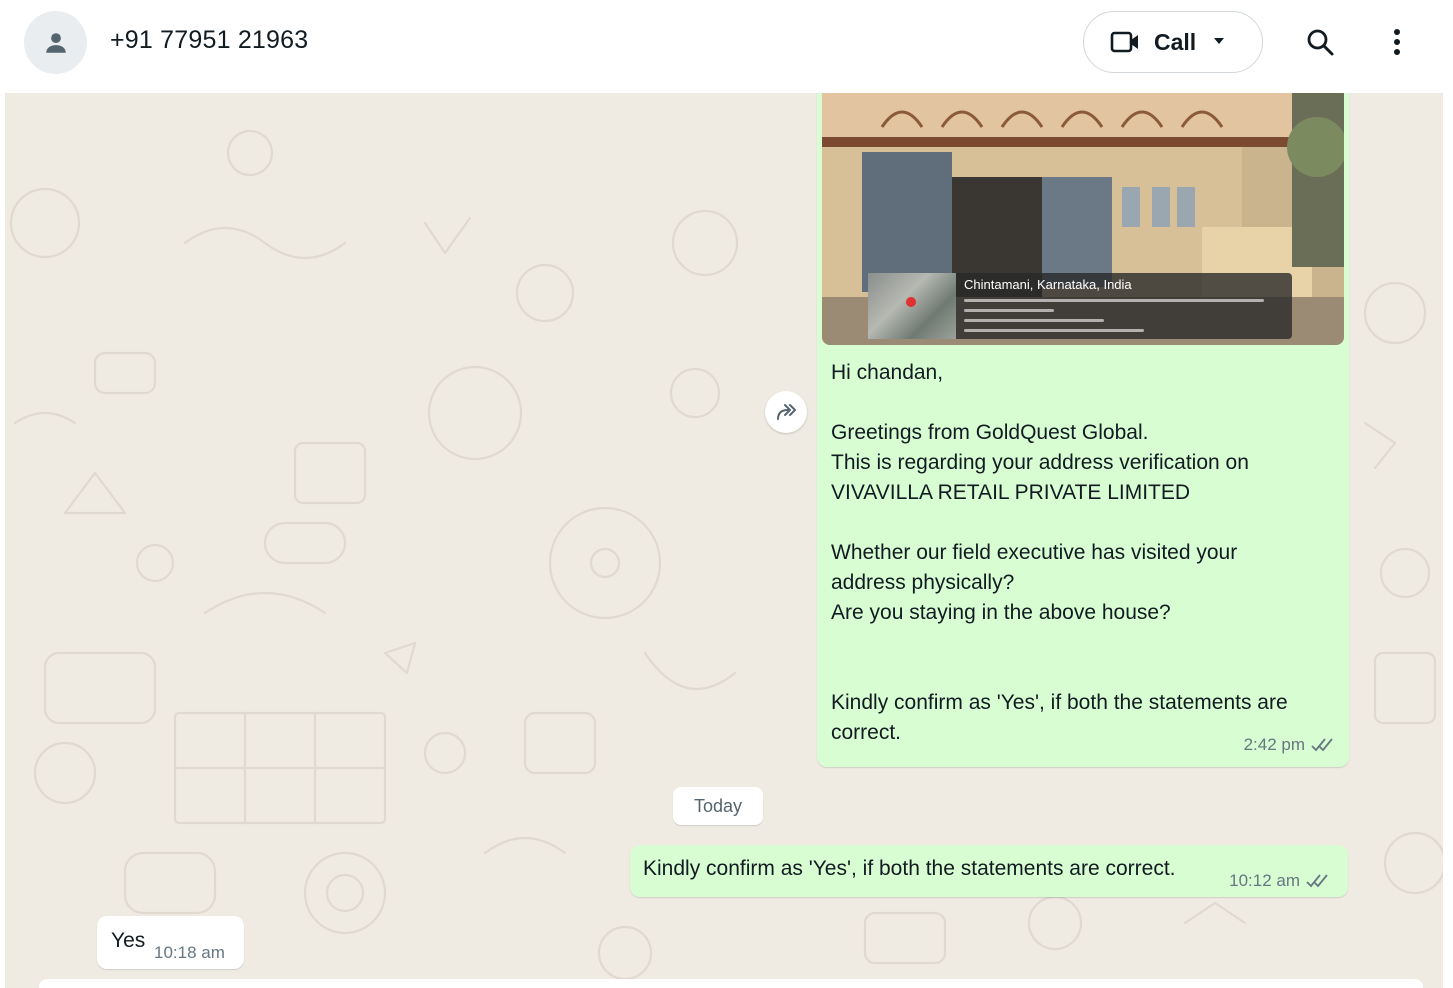 This screenshot has width=1453, height=988. I want to click on video-camera-icon, so click(1126, 42).